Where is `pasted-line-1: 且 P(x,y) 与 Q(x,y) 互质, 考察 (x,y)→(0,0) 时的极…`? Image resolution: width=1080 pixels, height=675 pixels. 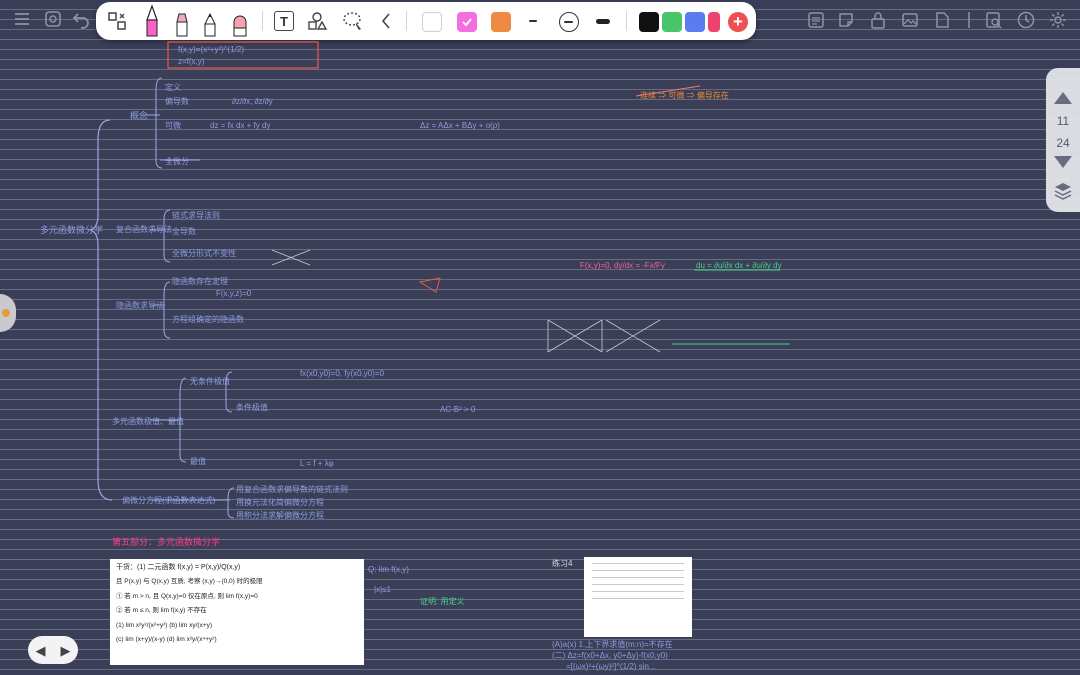
pasted-line-1: 且 P(x,y) 与 Q(x,y) 互质, 考察 (x,y)→(0,0) 时的极… is located at coordinates (189, 581).